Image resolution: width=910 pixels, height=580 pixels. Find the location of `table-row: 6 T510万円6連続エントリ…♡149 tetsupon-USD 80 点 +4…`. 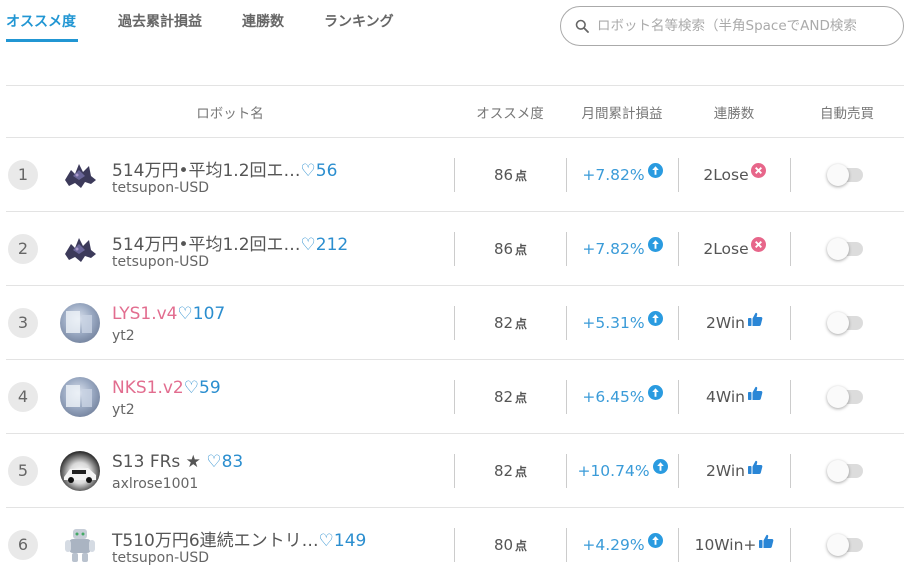

table-row: 6 T510万円6連続エントリ…♡149 tetsupon-USD 80 点 +4… is located at coordinates (455, 544).